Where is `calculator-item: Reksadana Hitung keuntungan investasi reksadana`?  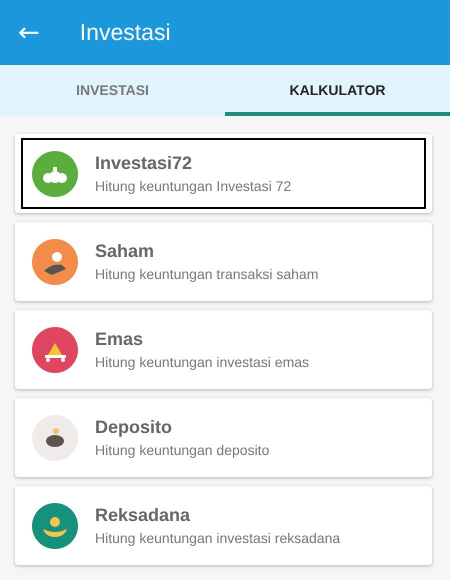 calculator-item: Reksadana Hitung keuntungan investasi reksadana is located at coordinates (223, 525).